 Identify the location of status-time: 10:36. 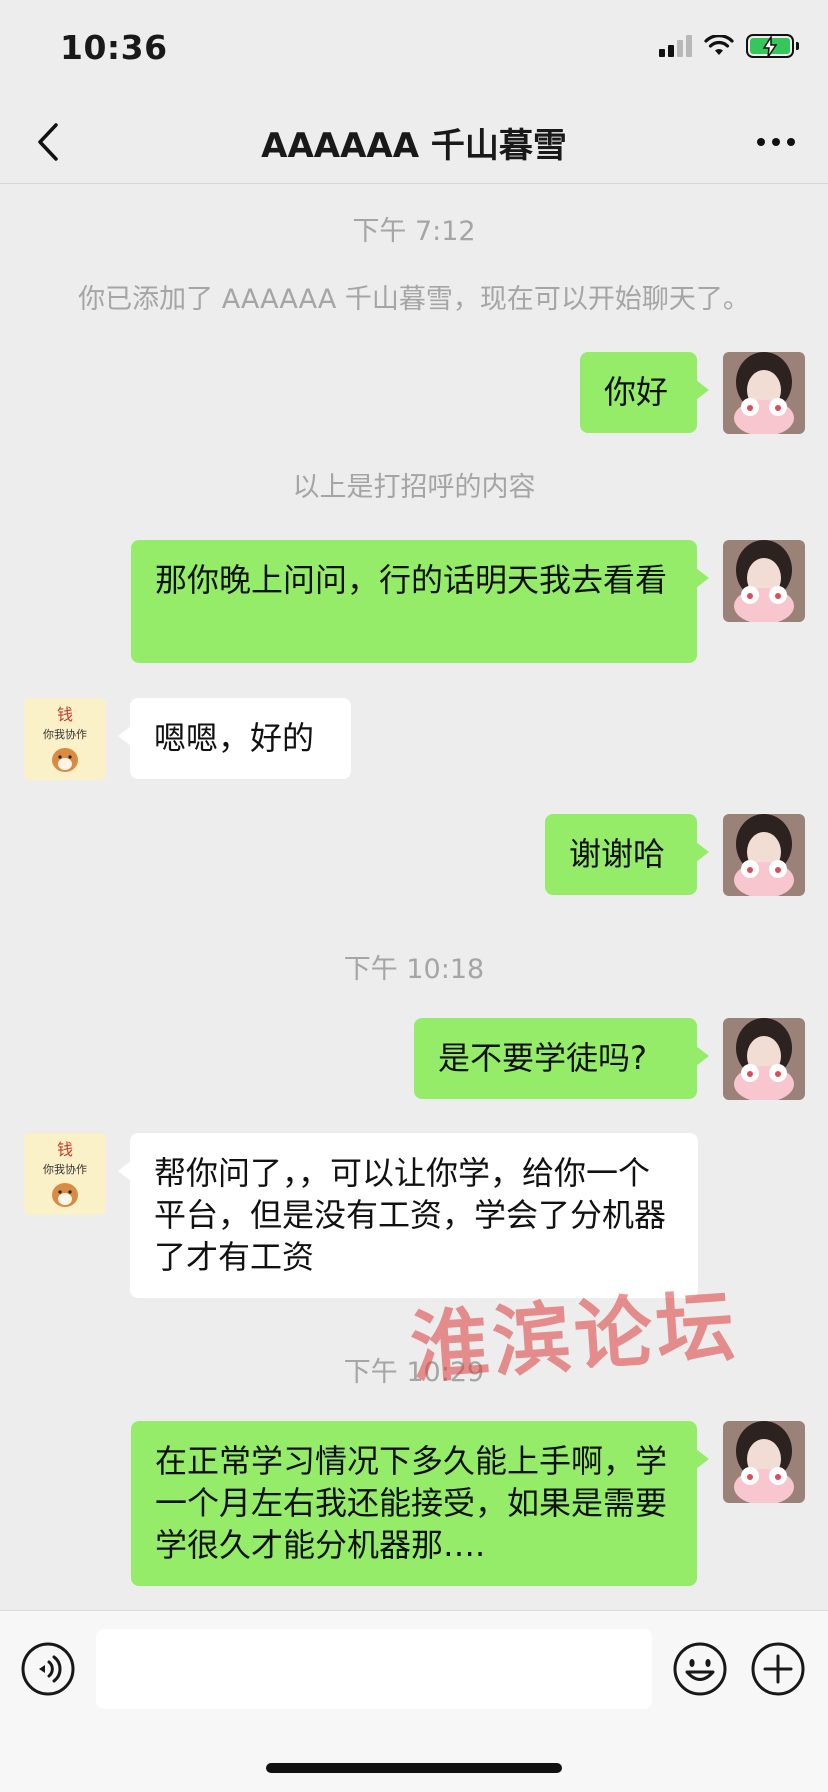
(114, 47).